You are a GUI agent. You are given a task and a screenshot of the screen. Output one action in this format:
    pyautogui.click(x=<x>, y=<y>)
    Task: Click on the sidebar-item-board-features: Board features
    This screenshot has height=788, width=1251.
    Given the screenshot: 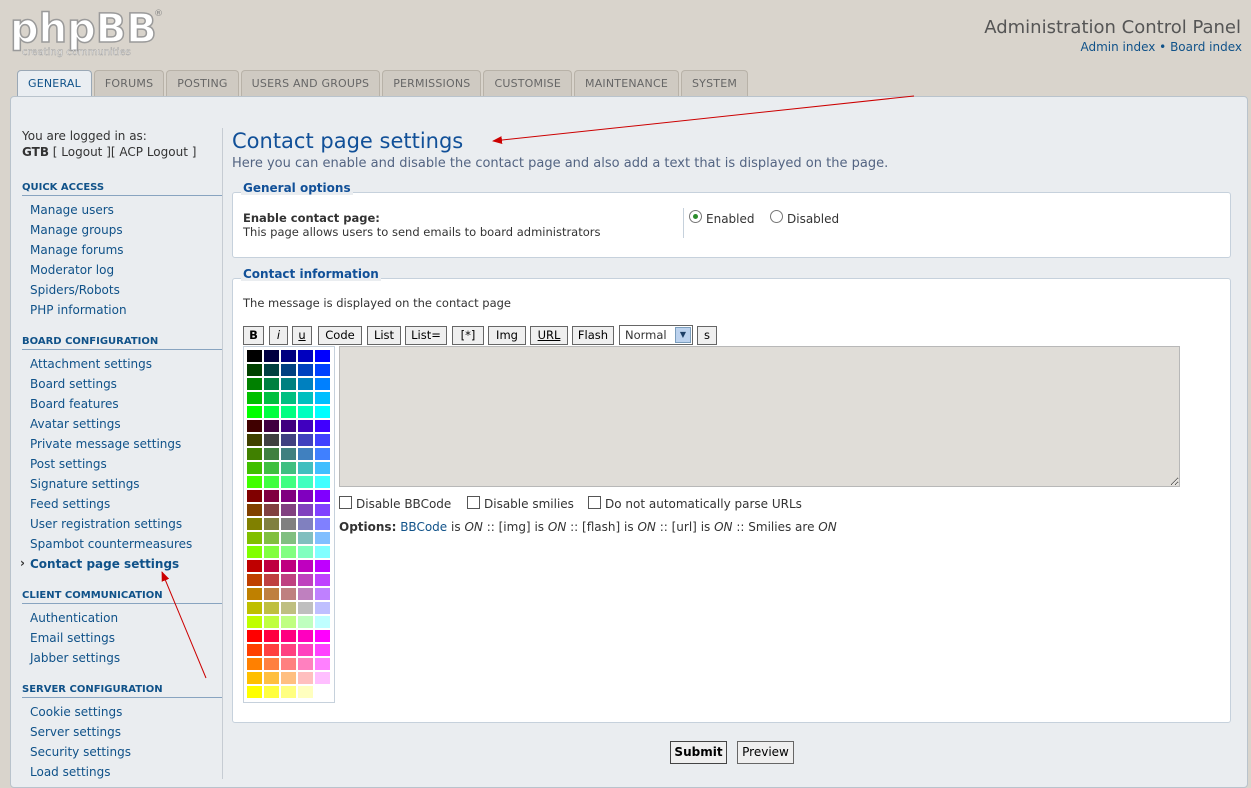 What is the action you would take?
    pyautogui.click(x=122, y=404)
    